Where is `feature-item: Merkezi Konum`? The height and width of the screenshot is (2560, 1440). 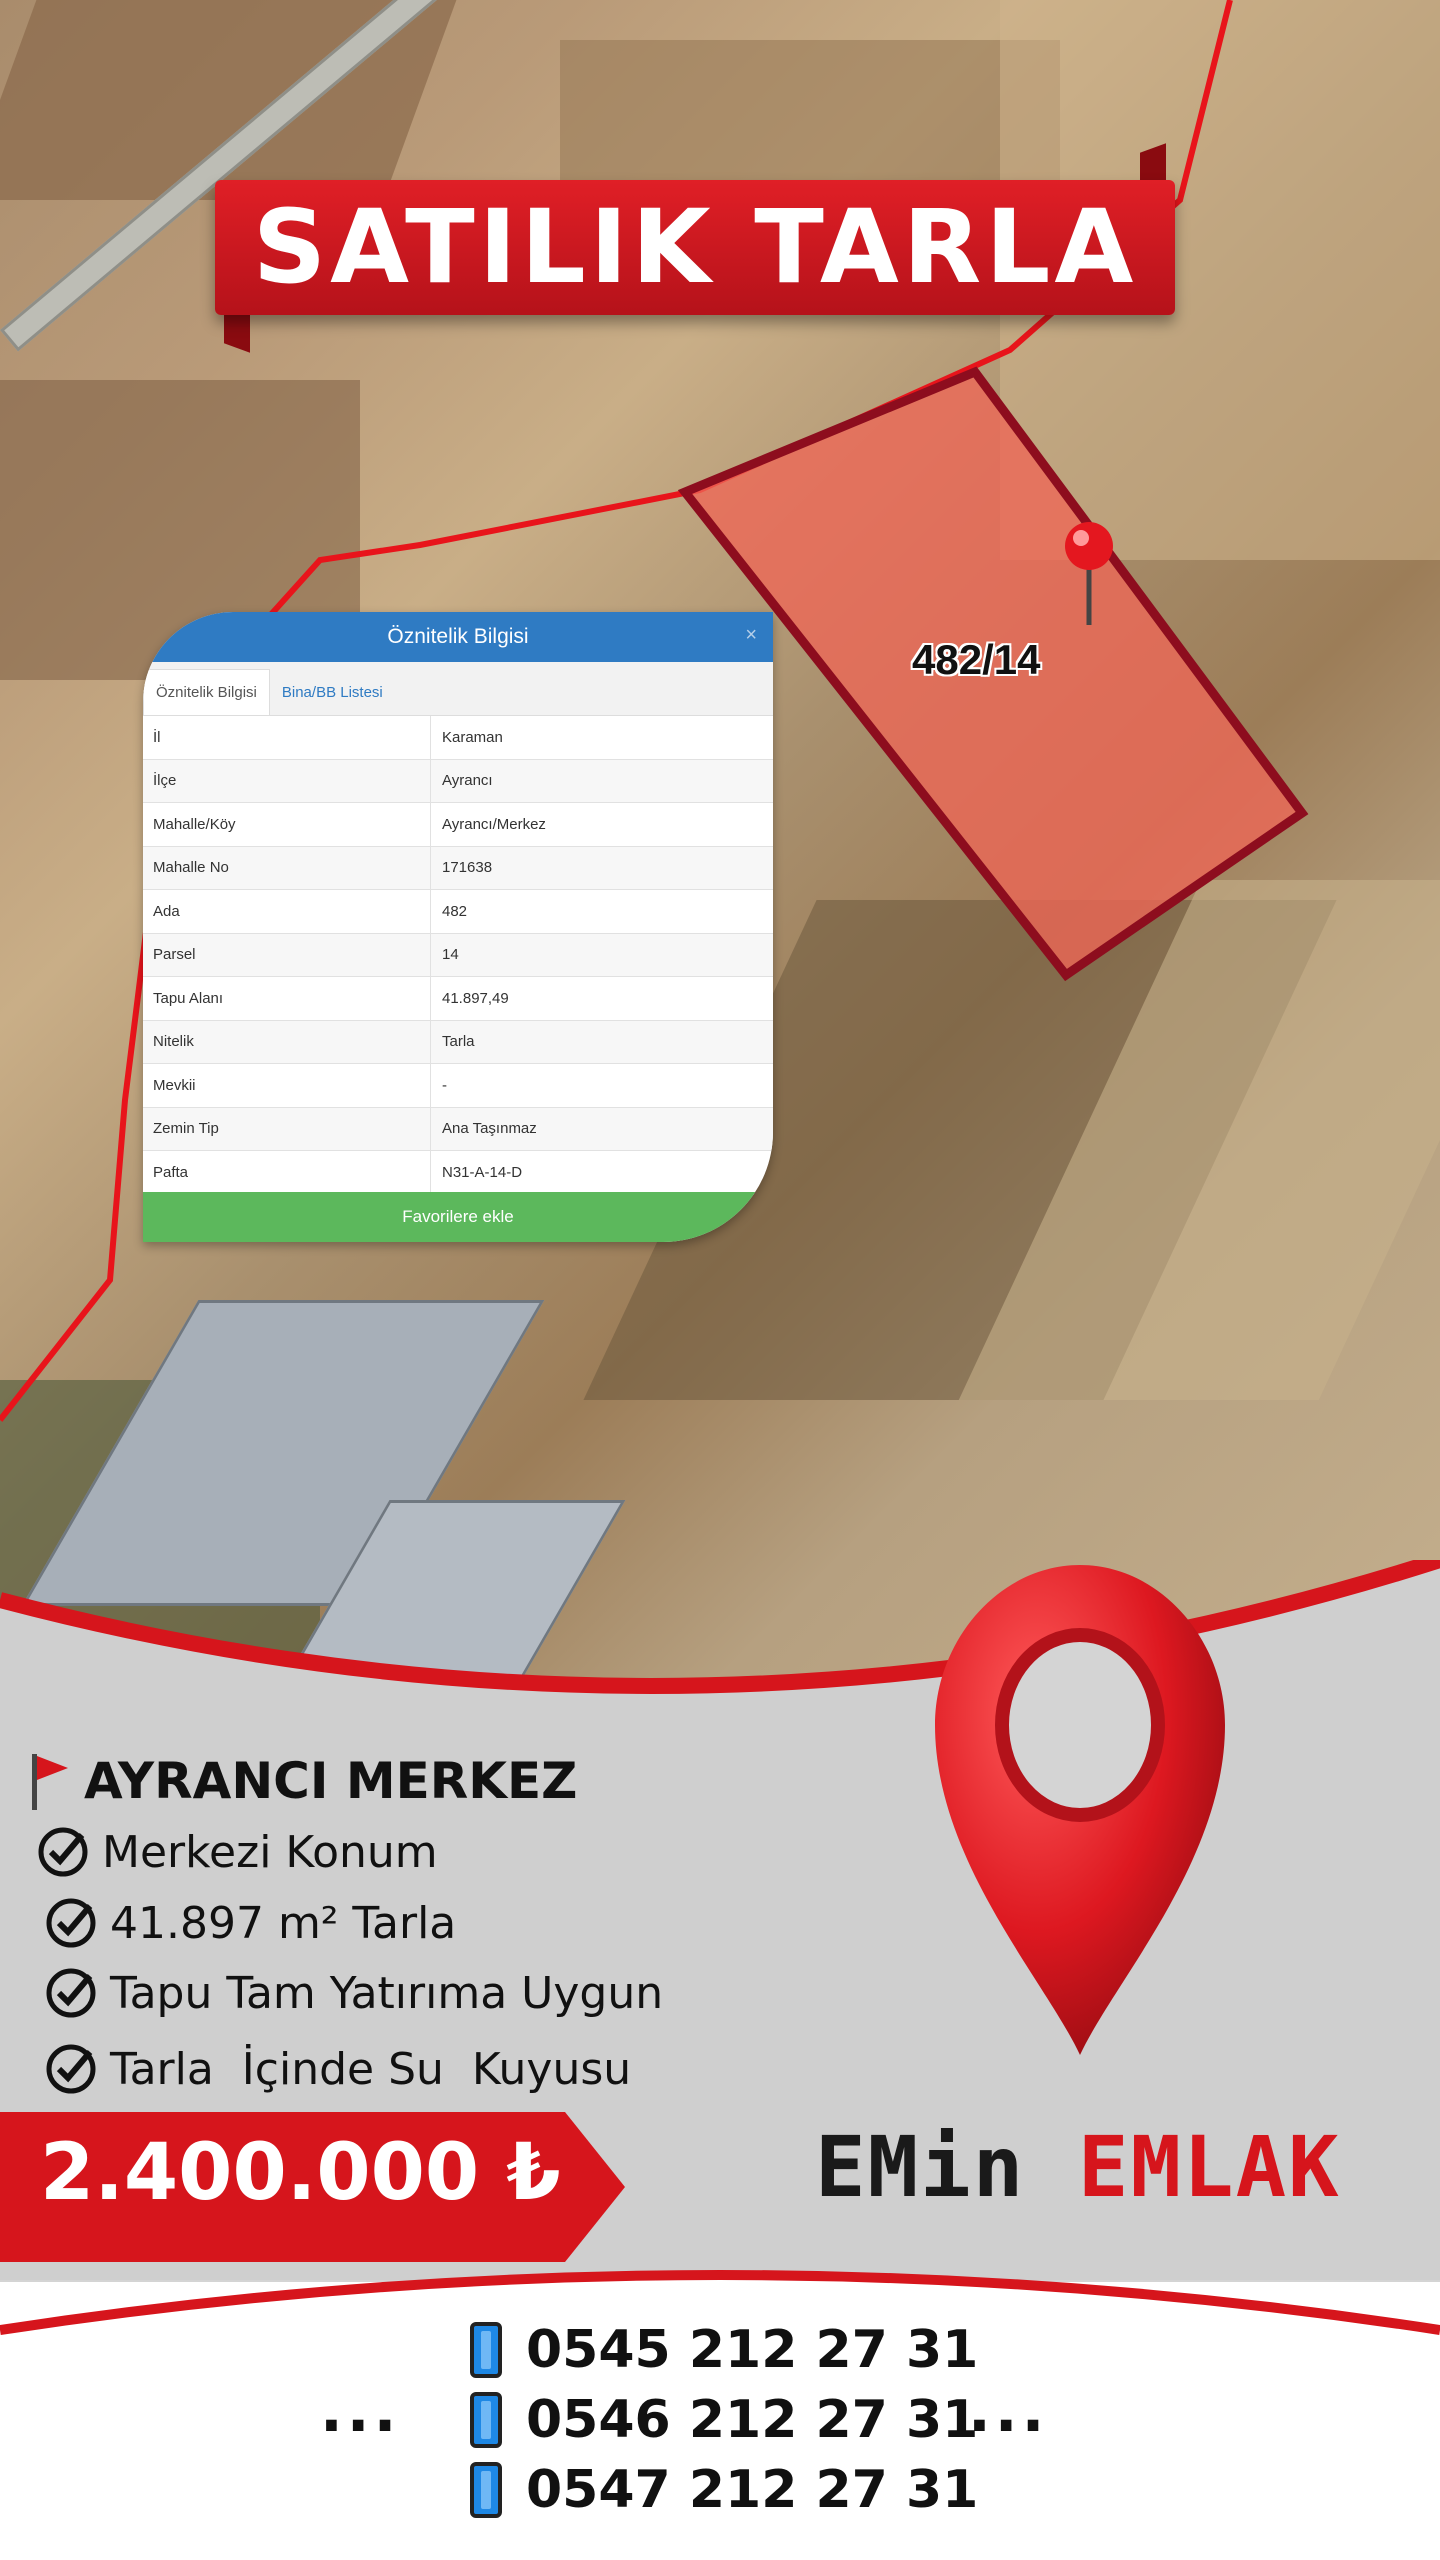
feature-item: Merkezi Konum is located at coordinates (237, 1852).